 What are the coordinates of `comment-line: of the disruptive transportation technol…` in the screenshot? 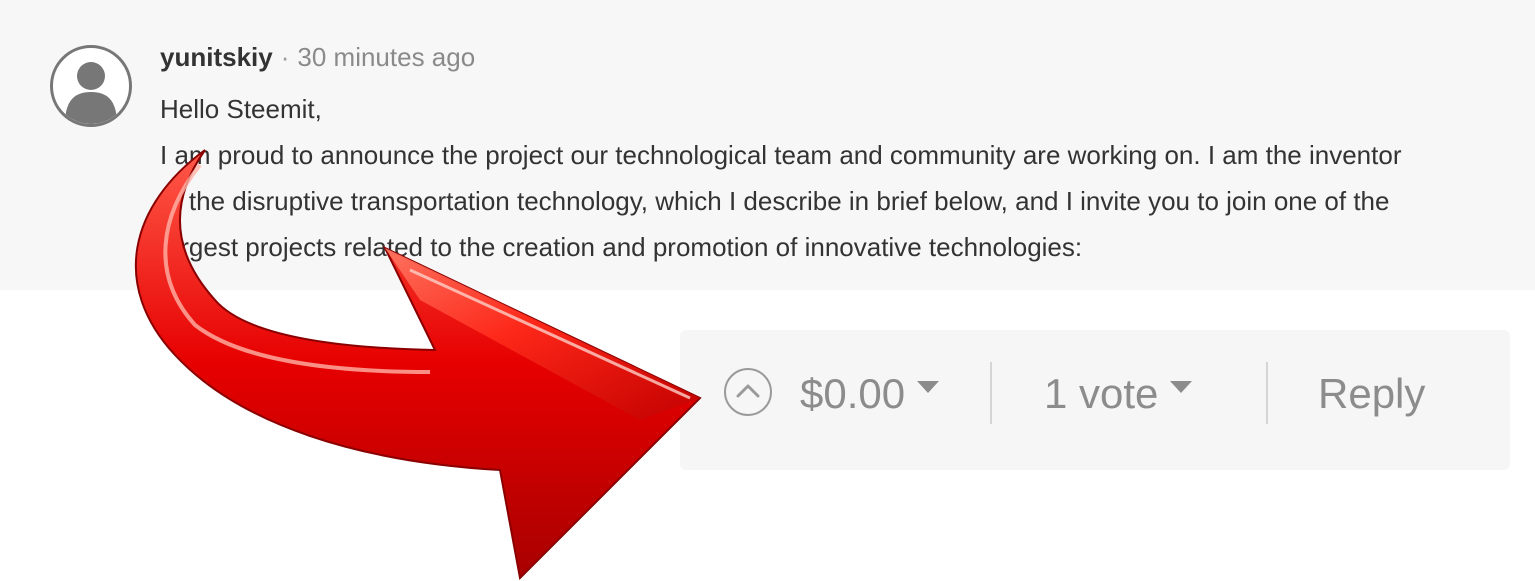 It's located at (775, 201).